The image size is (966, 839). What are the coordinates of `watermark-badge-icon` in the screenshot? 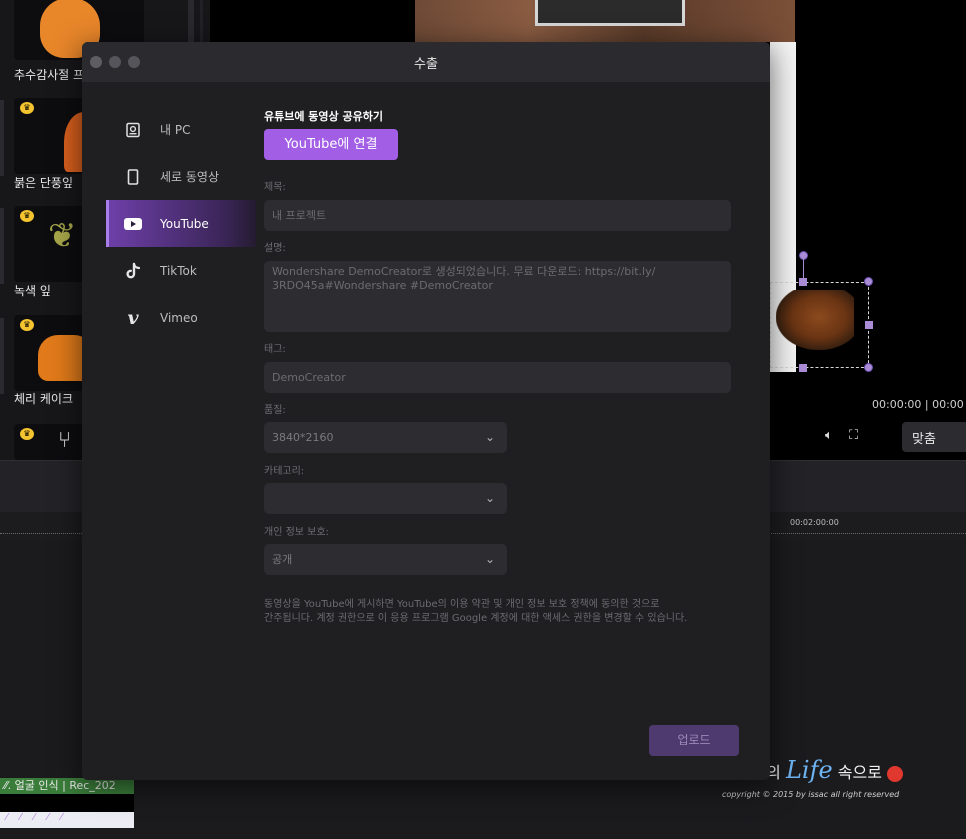 It's located at (895, 773).